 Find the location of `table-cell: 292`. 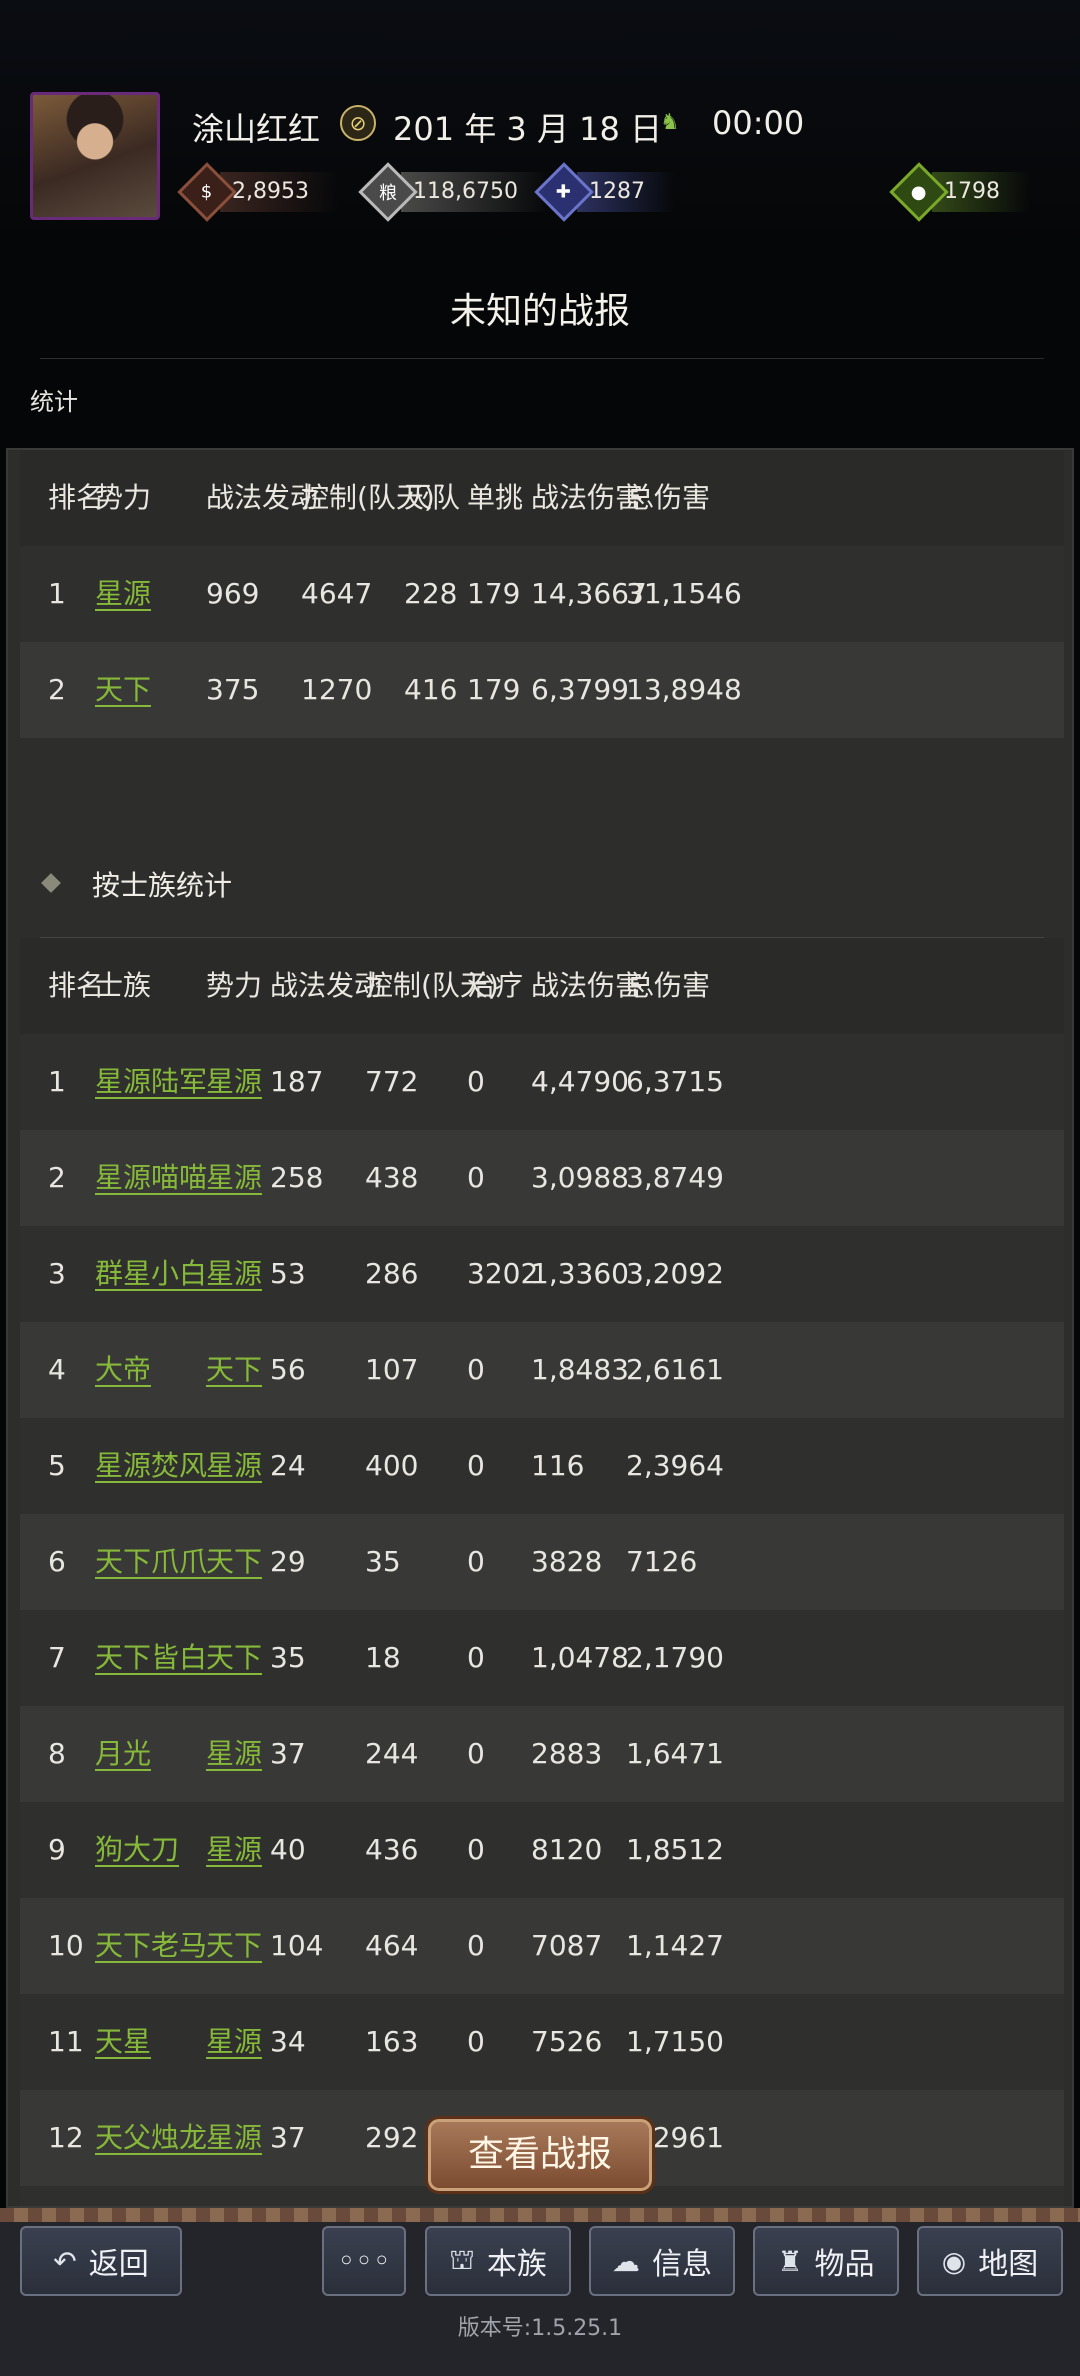

table-cell: 292 is located at coordinates (392, 2137).